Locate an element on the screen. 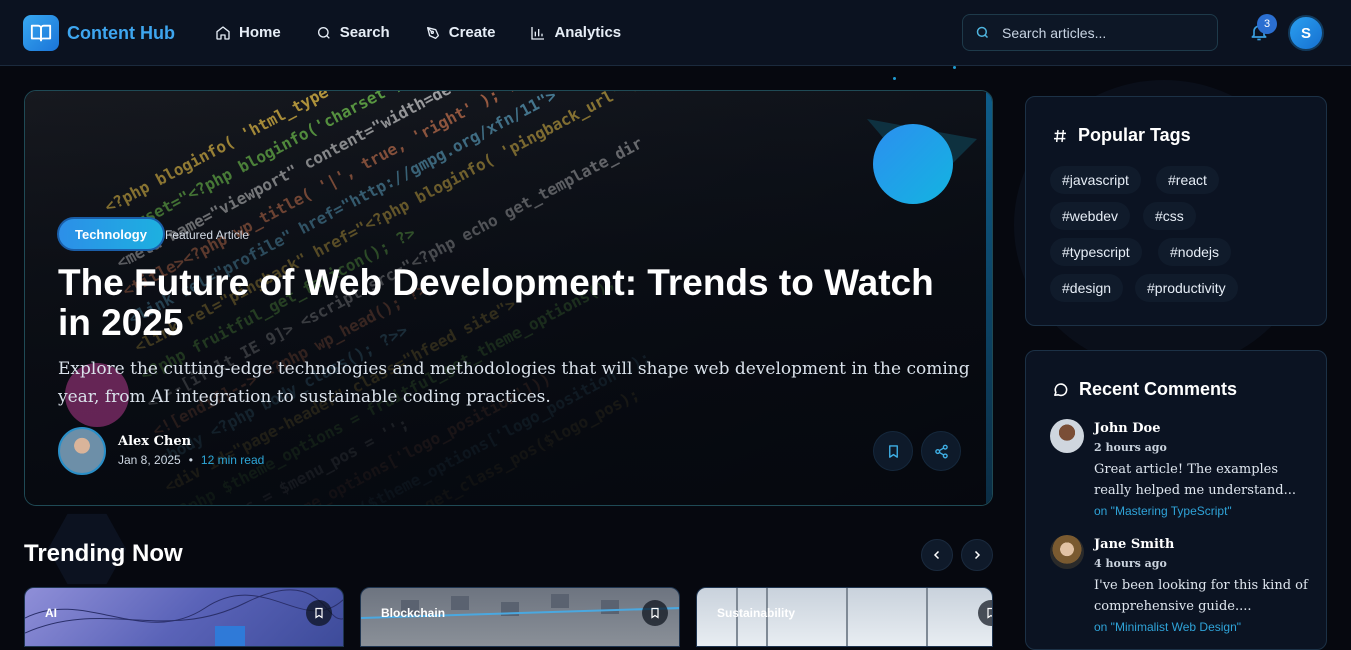  carousel-prev-button is located at coordinates (937, 555).